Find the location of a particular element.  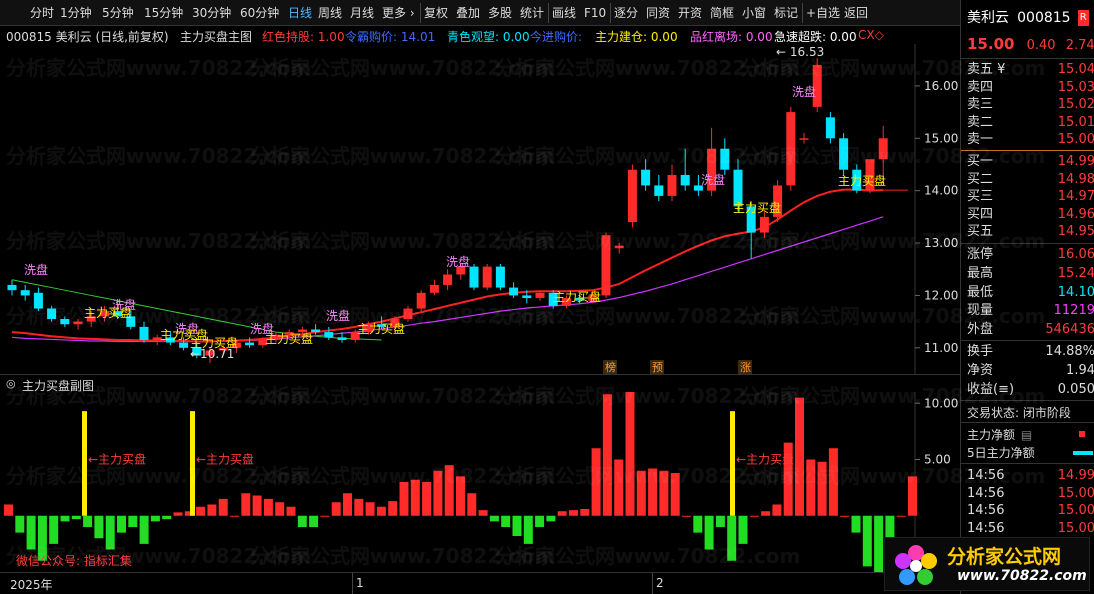

toolbar-item-5: 60分钟 is located at coordinates (259, 13).